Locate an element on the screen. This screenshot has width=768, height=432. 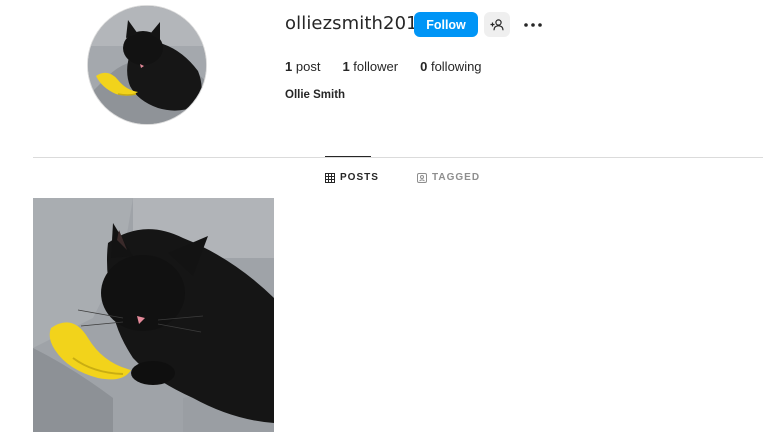
followers-label: follower is located at coordinates (376, 66).